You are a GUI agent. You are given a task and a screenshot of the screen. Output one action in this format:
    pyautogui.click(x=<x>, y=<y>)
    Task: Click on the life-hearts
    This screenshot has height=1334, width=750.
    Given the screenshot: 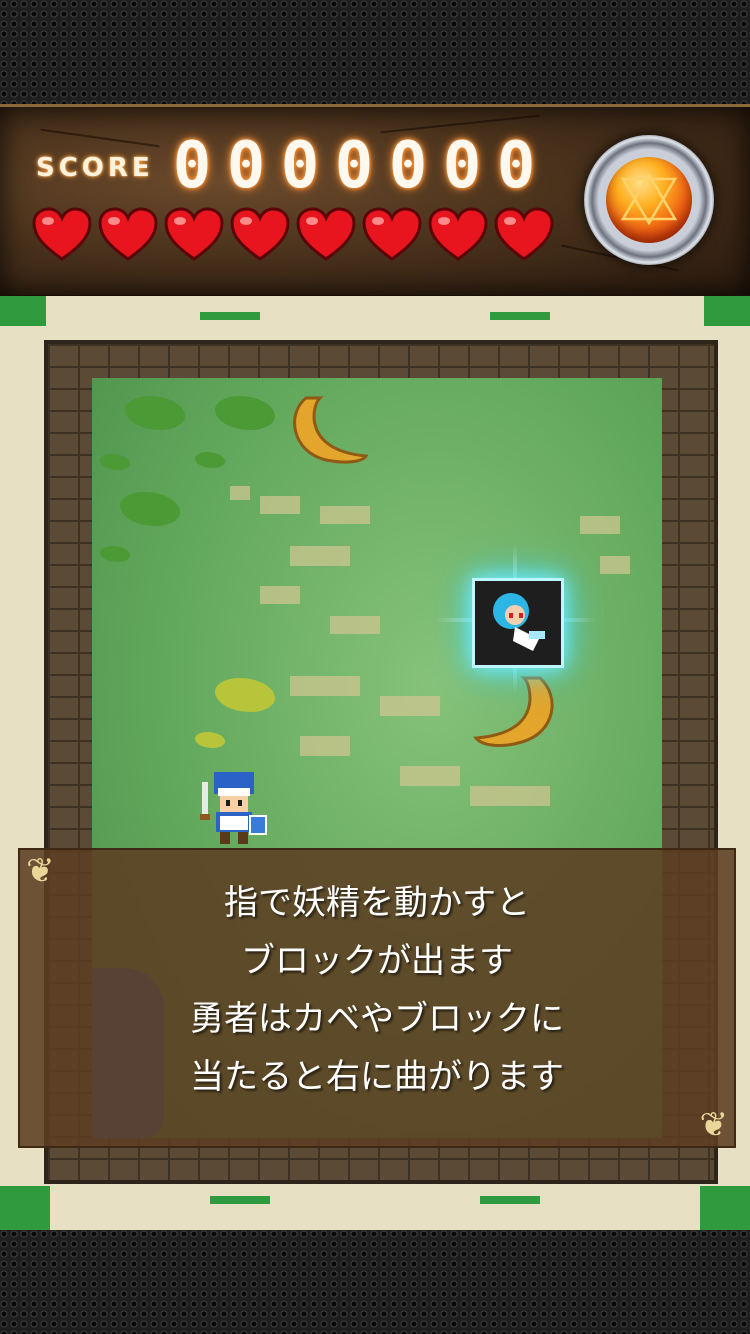 What is the action you would take?
    pyautogui.click(x=293, y=235)
    